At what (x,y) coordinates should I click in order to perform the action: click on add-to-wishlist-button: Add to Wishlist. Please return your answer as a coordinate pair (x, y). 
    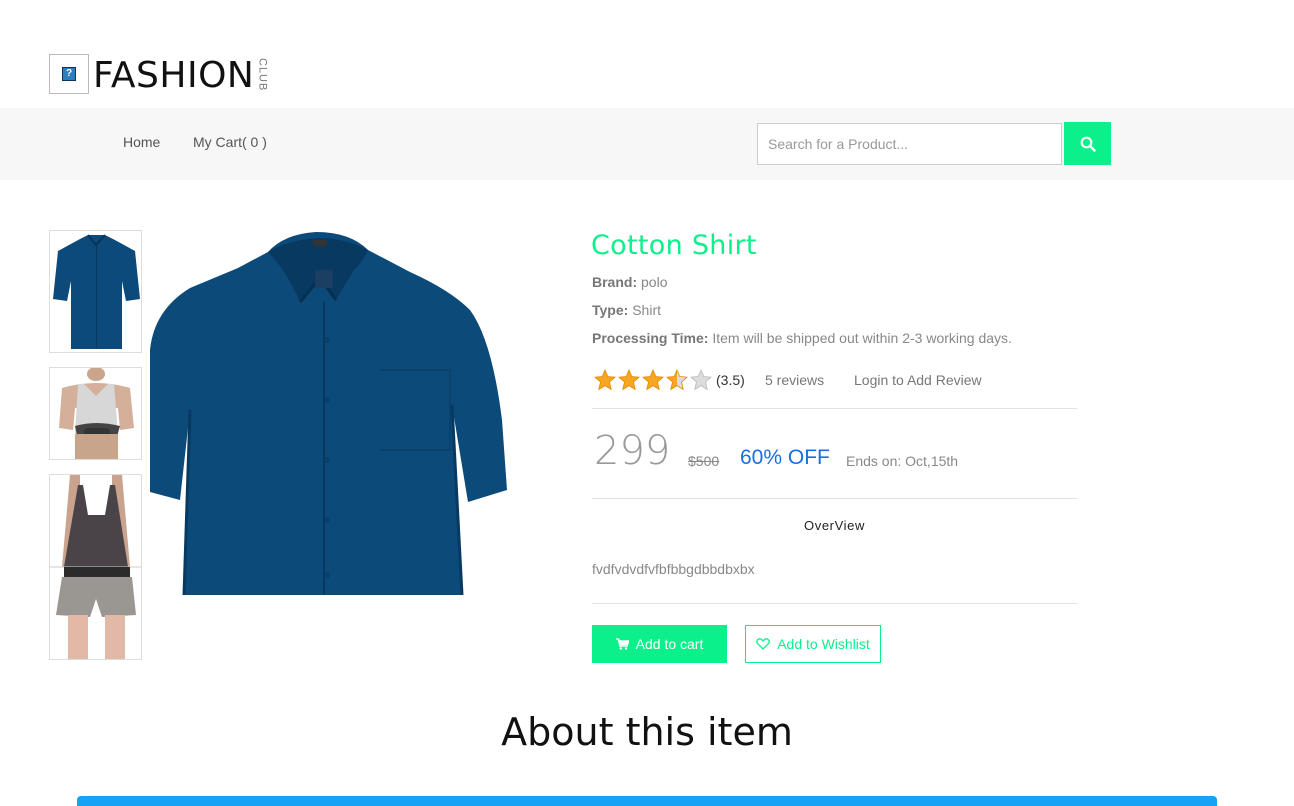
    Looking at the image, I should click on (813, 644).